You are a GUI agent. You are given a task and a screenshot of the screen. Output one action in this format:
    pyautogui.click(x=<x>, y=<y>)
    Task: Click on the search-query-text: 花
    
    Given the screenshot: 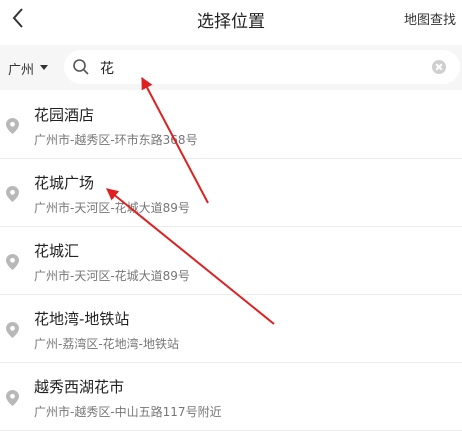 What is the action you would take?
    pyautogui.click(x=107, y=68)
    